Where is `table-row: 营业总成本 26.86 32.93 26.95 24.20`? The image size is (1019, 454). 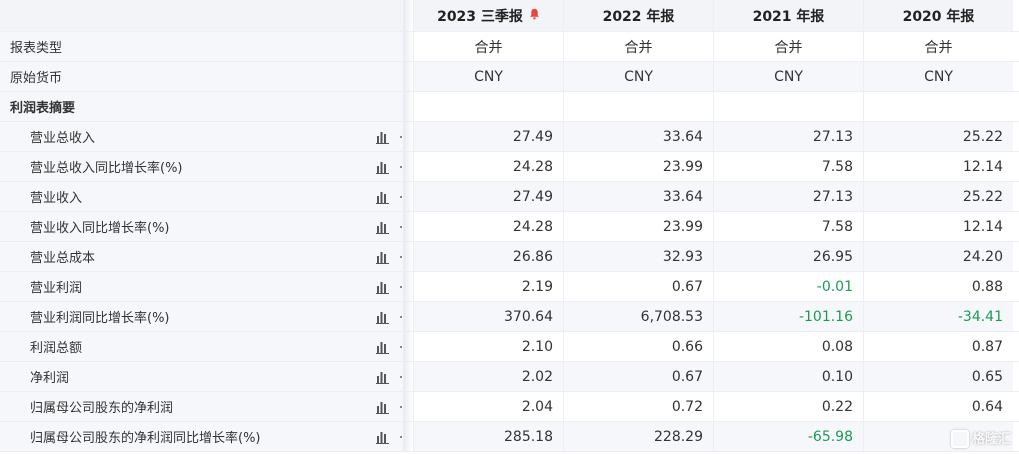
table-row: 营业总成本 26.86 32.93 26.95 24.20 is located at coordinates (509, 257).